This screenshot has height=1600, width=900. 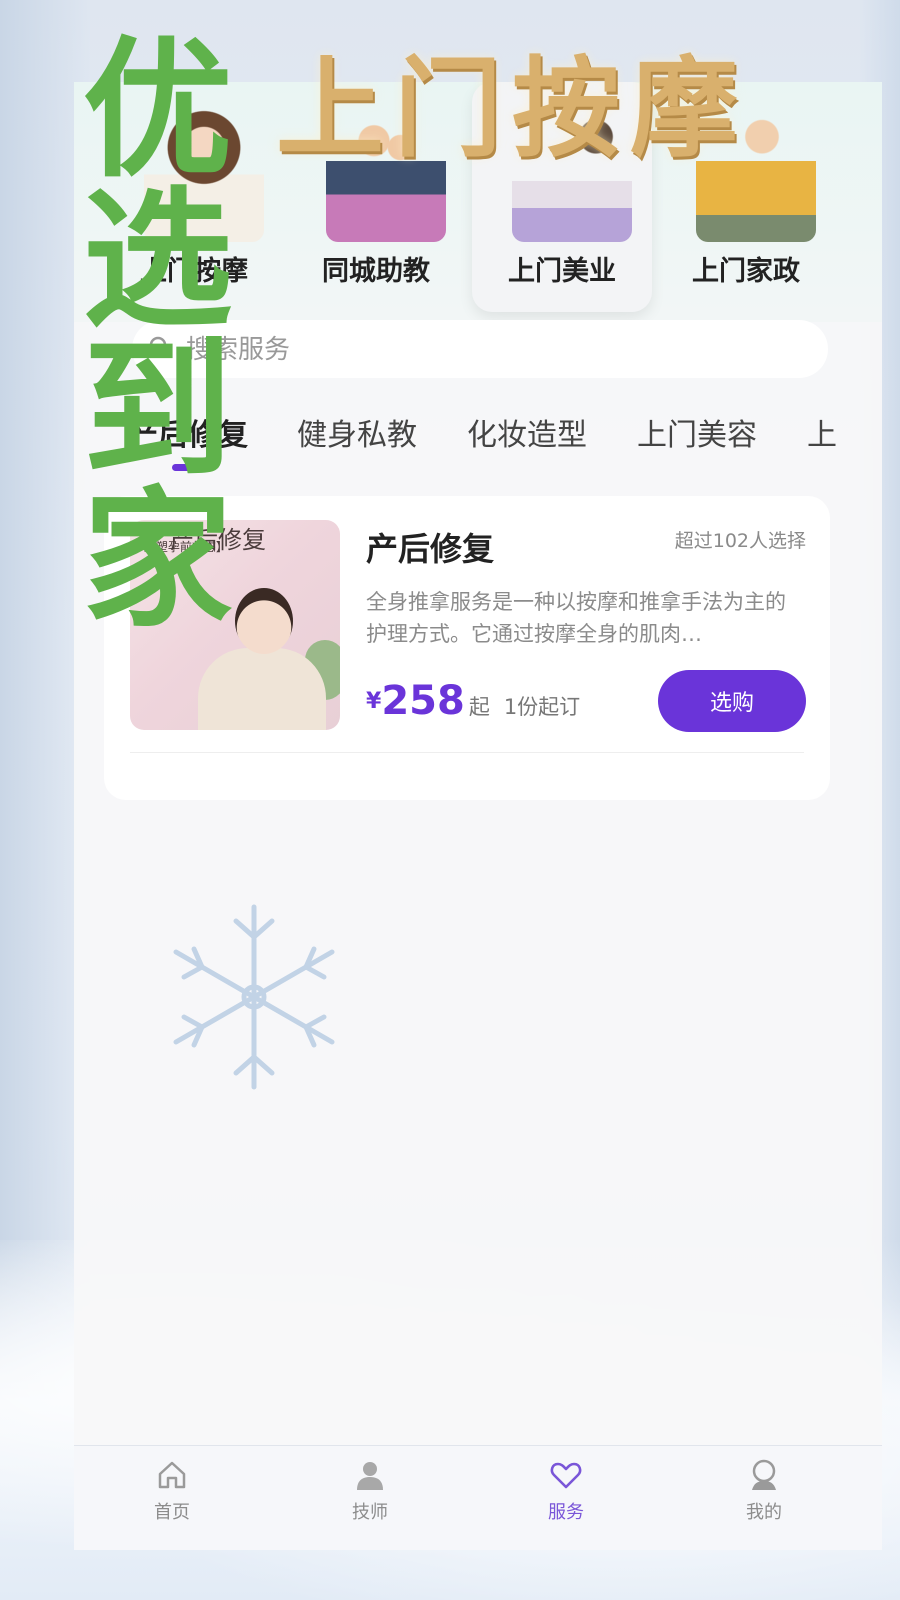 I want to click on model-body, so click(x=262, y=689).